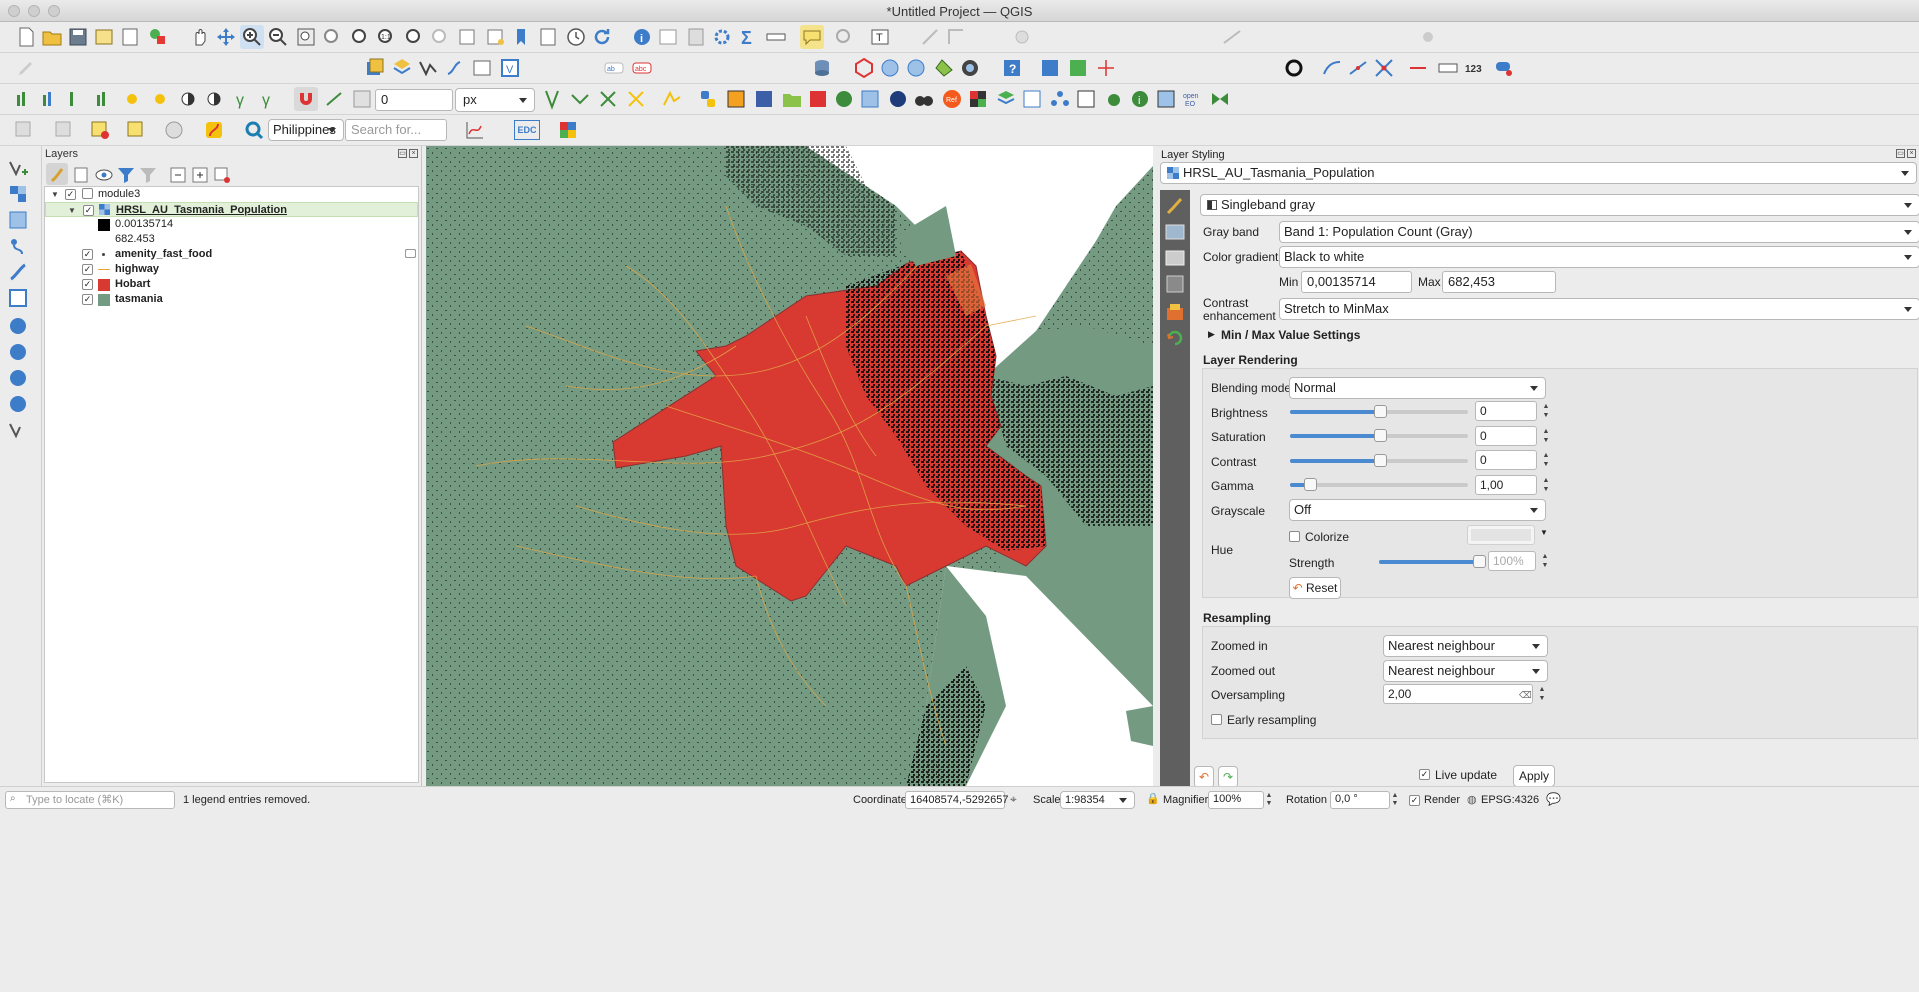  I want to click on numbering-icon: 123, so click(1476, 68).